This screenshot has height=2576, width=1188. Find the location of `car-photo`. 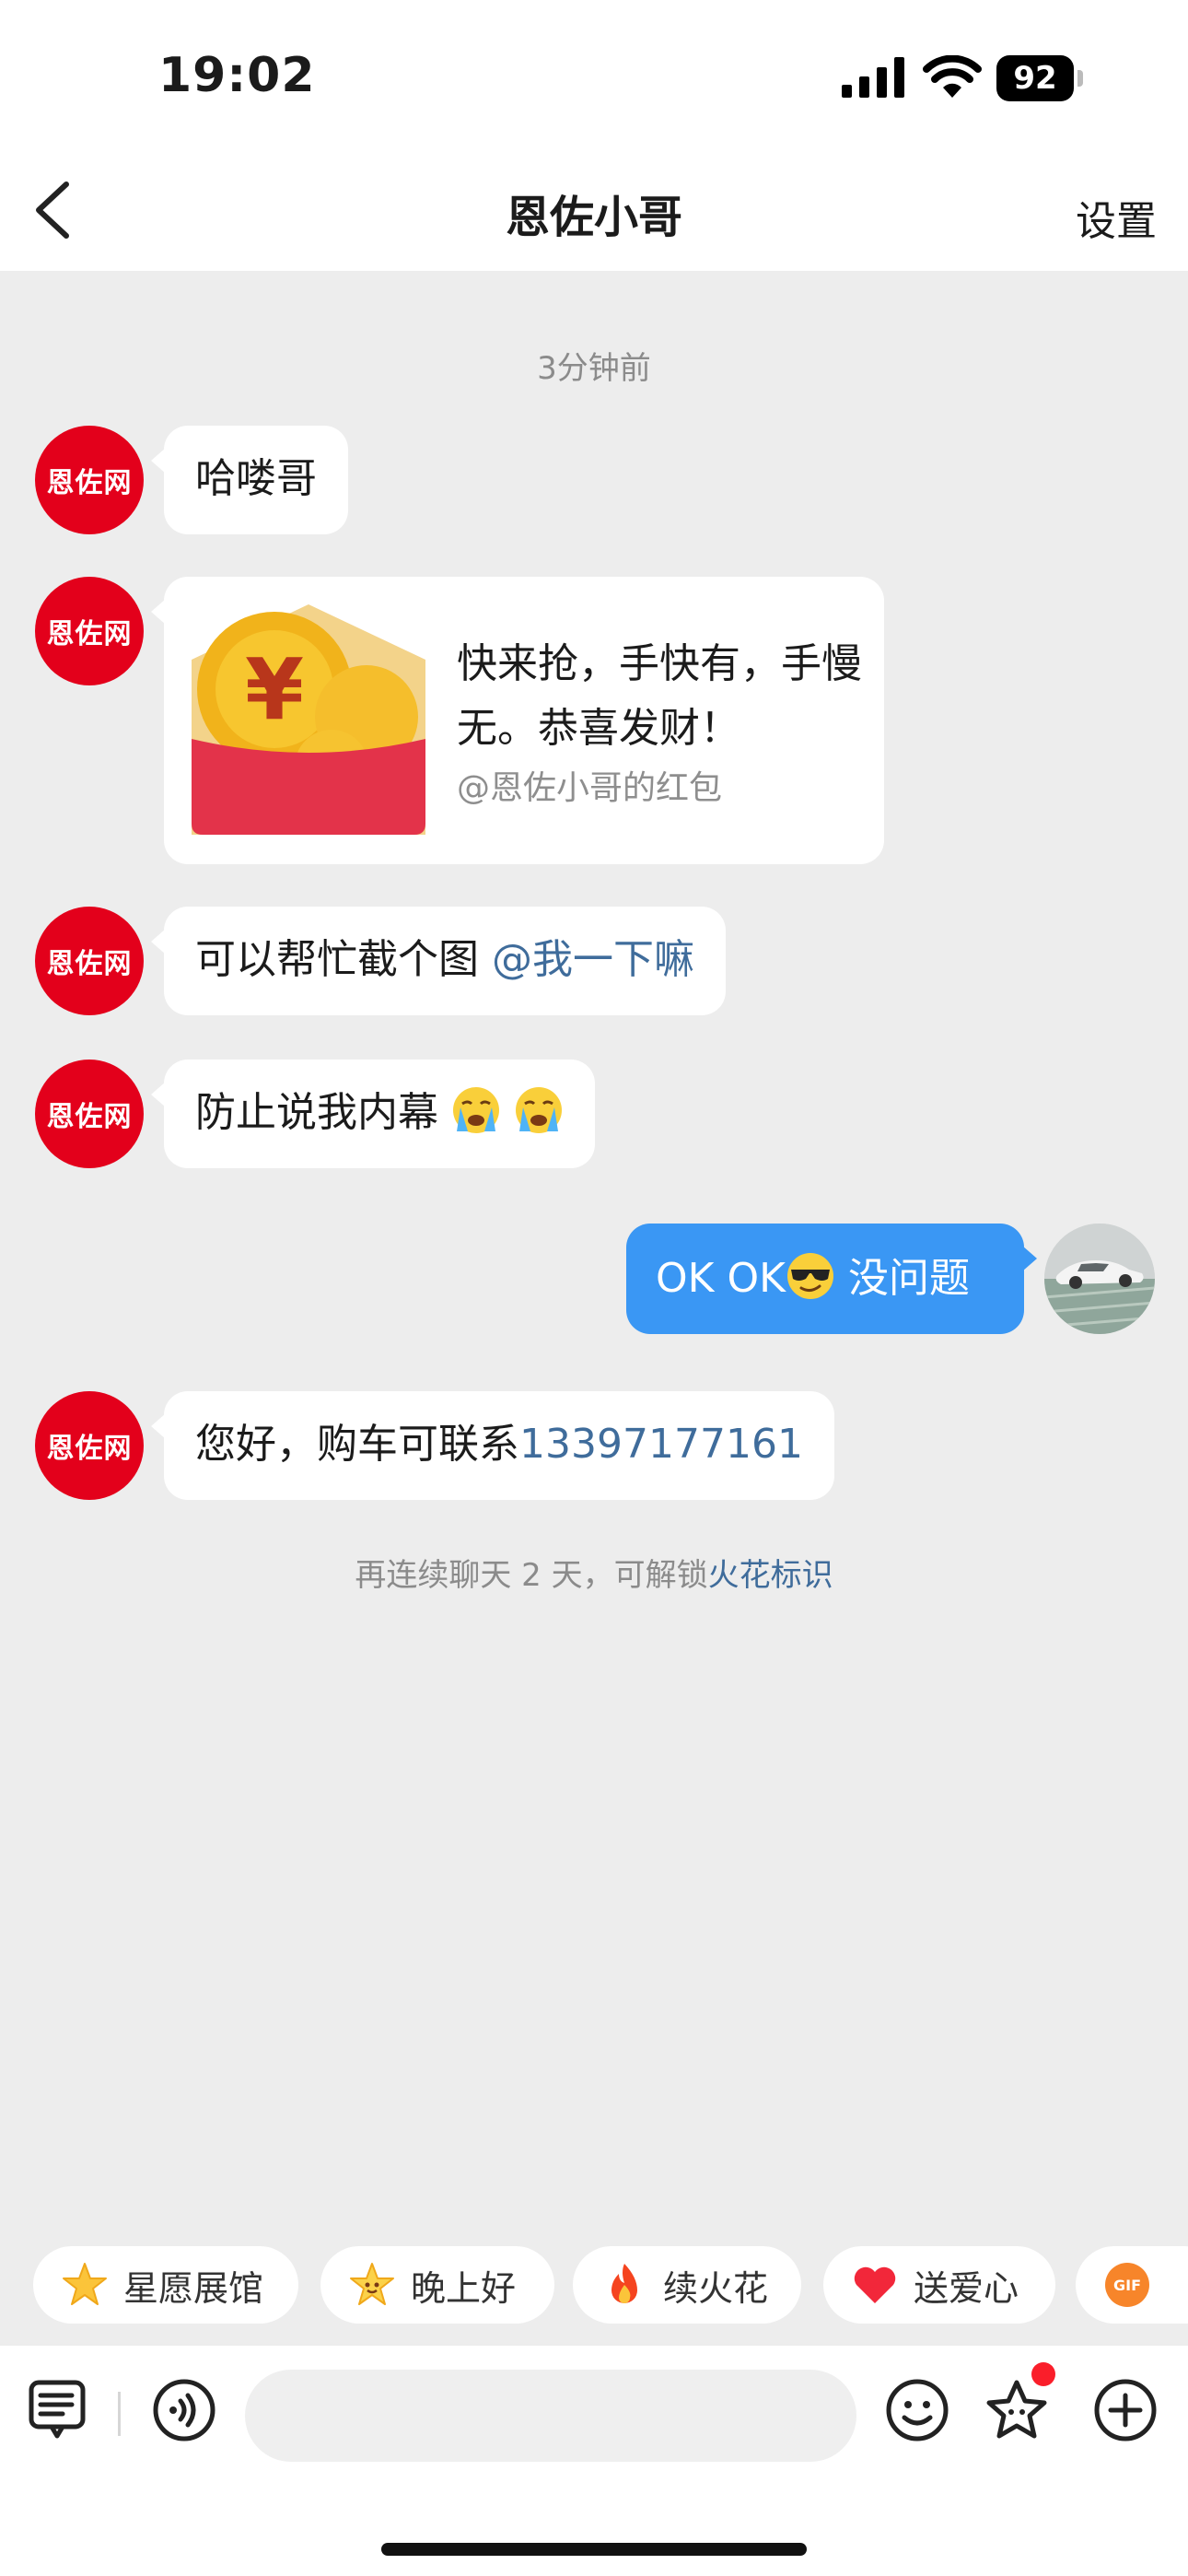

car-photo is located at coordinates (1099, 1279).